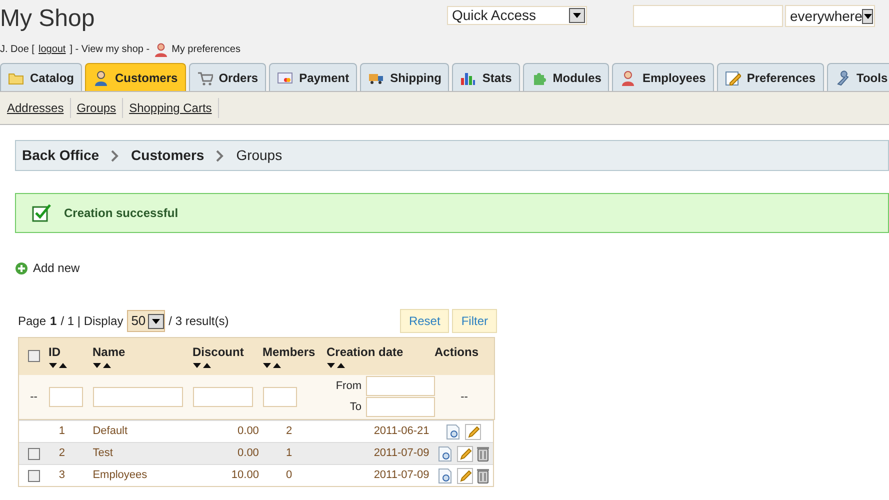 Image resolution: width=889 pixels, height=500 pixels. Describe the element at coordinates (663, 77) in the screenshot. I see `nav-tab: Employees` at that location.